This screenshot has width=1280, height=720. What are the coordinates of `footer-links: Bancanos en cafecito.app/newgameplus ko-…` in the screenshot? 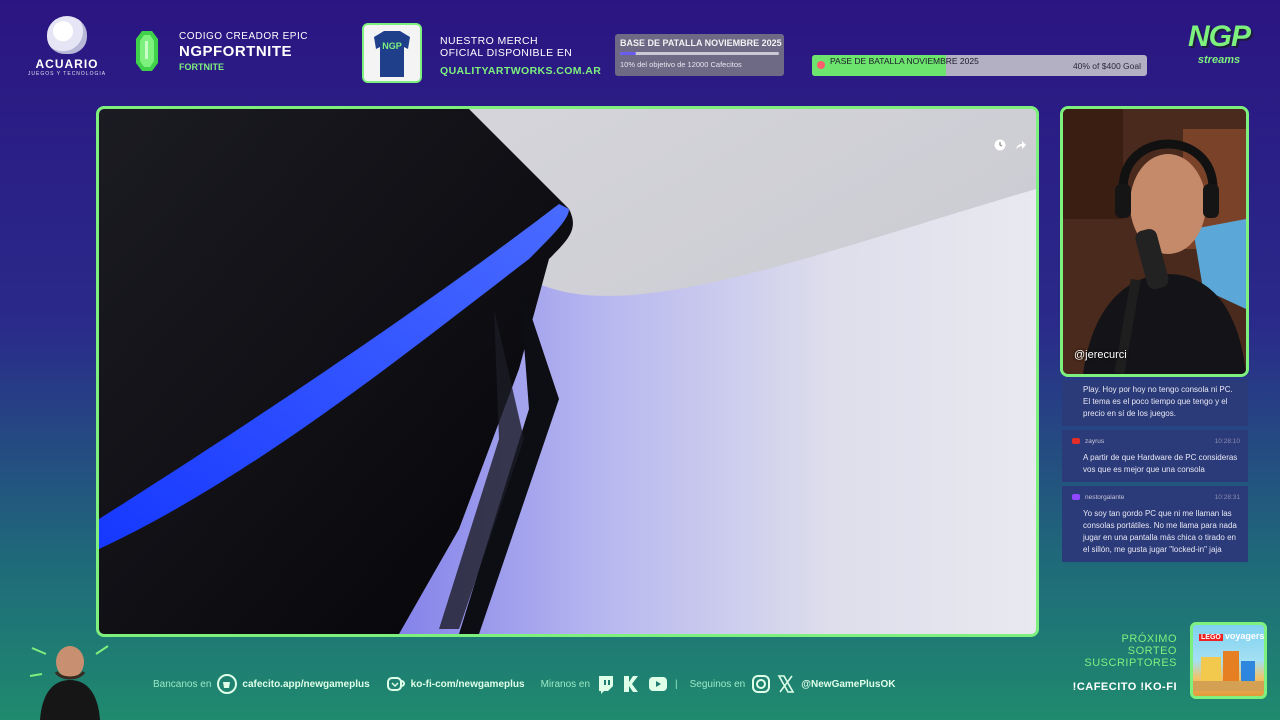 It's located at (532, 684).